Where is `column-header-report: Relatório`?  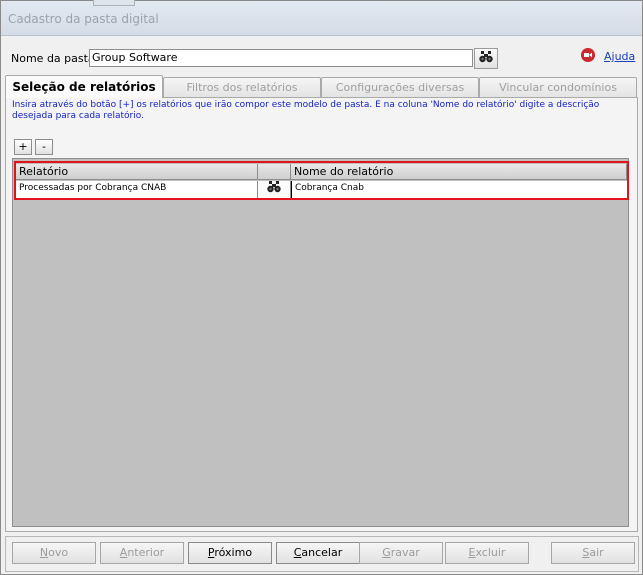
column-header-report: Relatório is located at coordinates (137, 172).